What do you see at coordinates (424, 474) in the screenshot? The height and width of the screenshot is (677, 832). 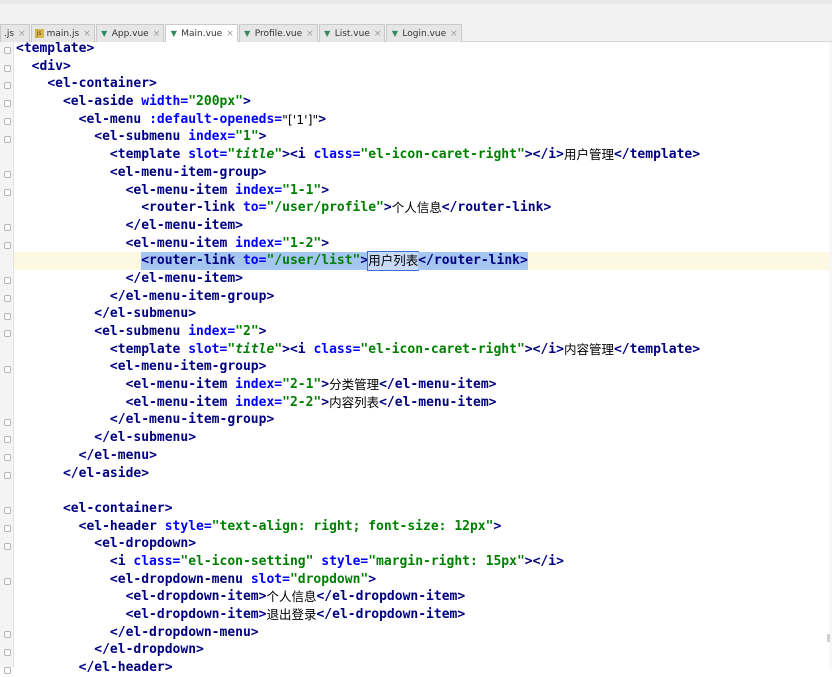 I see `code-line: </el-aside>` at bounding box center [424, 474].